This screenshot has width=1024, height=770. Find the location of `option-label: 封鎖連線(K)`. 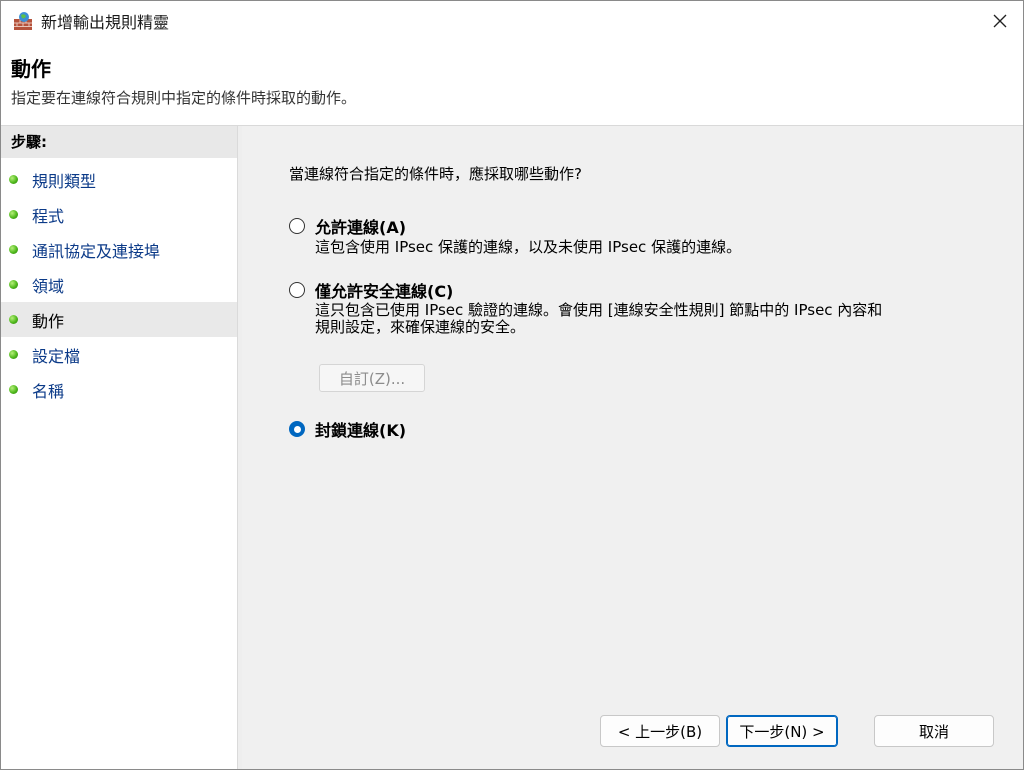

option-label: 封鎖連線(K) is located at coordinates (361, 430).